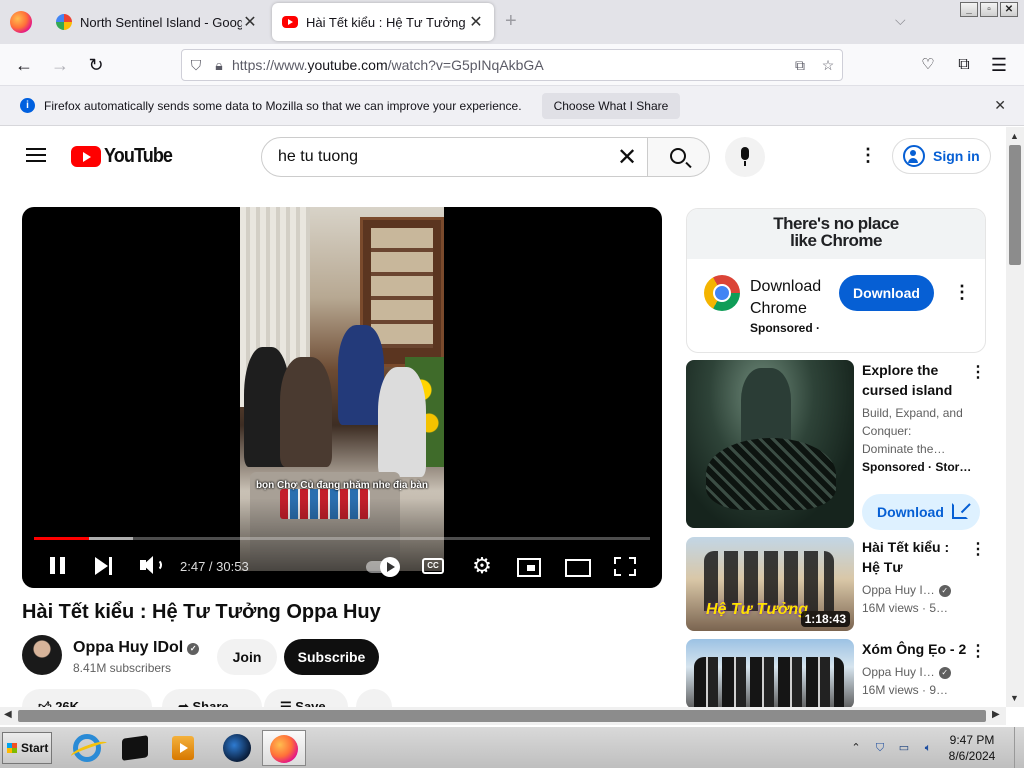 The image size is (1024, 768). Describe the element at coordinates (928, 748) in the screenshot. I see `speaker-icon: 🔈︎` at that location.